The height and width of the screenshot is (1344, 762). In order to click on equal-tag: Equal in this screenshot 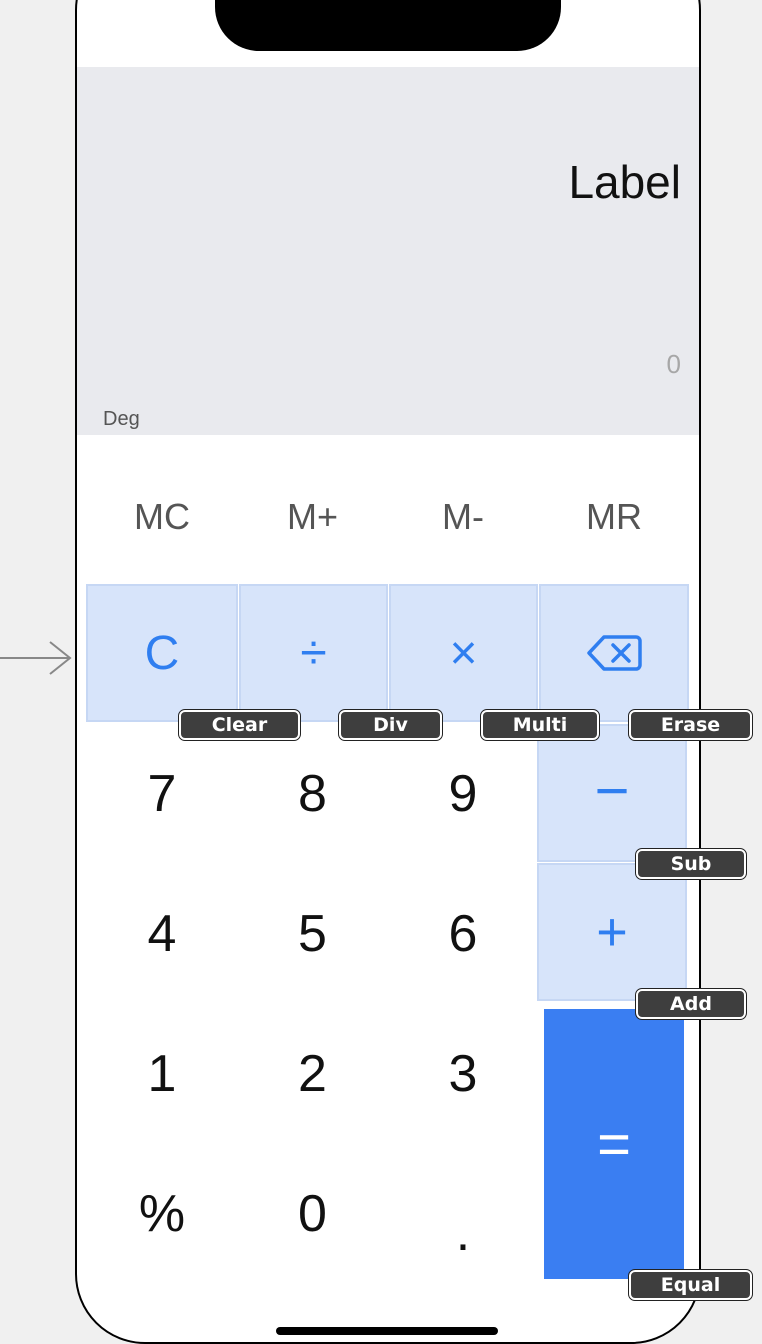, I will do `click(690, 1285)`.